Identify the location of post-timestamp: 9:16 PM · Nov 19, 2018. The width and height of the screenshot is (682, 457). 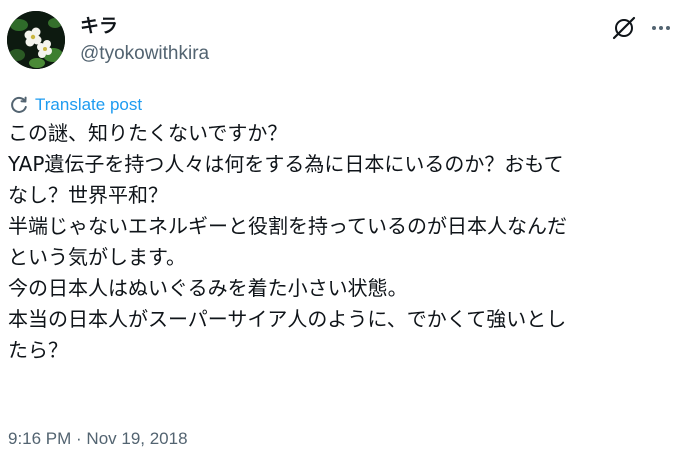
(98, 439).